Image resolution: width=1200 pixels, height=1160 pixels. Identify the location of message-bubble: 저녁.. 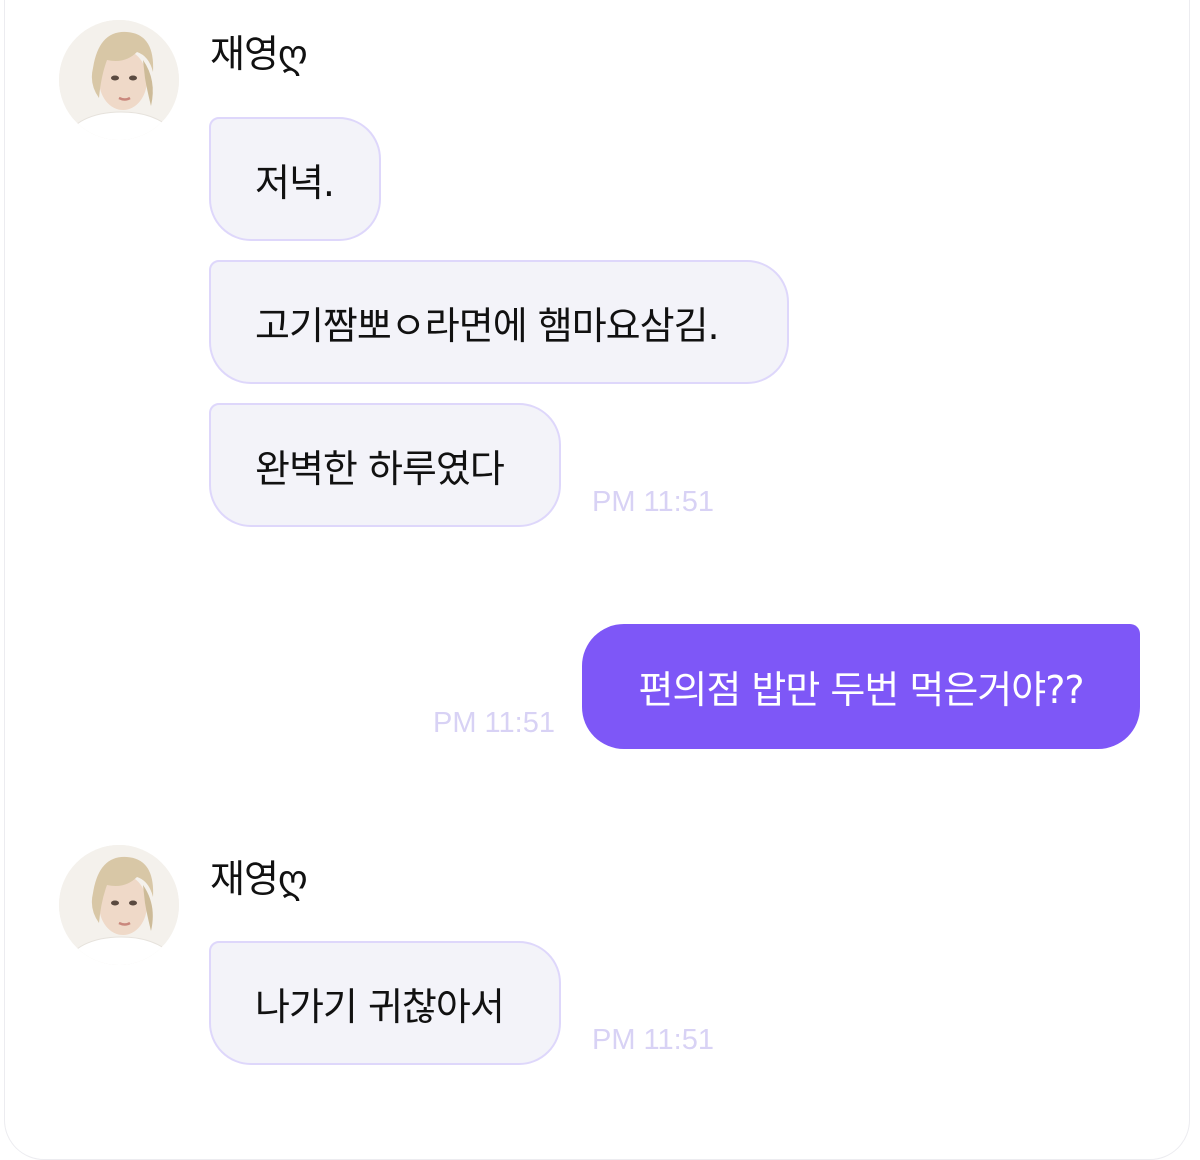
(295, 179).